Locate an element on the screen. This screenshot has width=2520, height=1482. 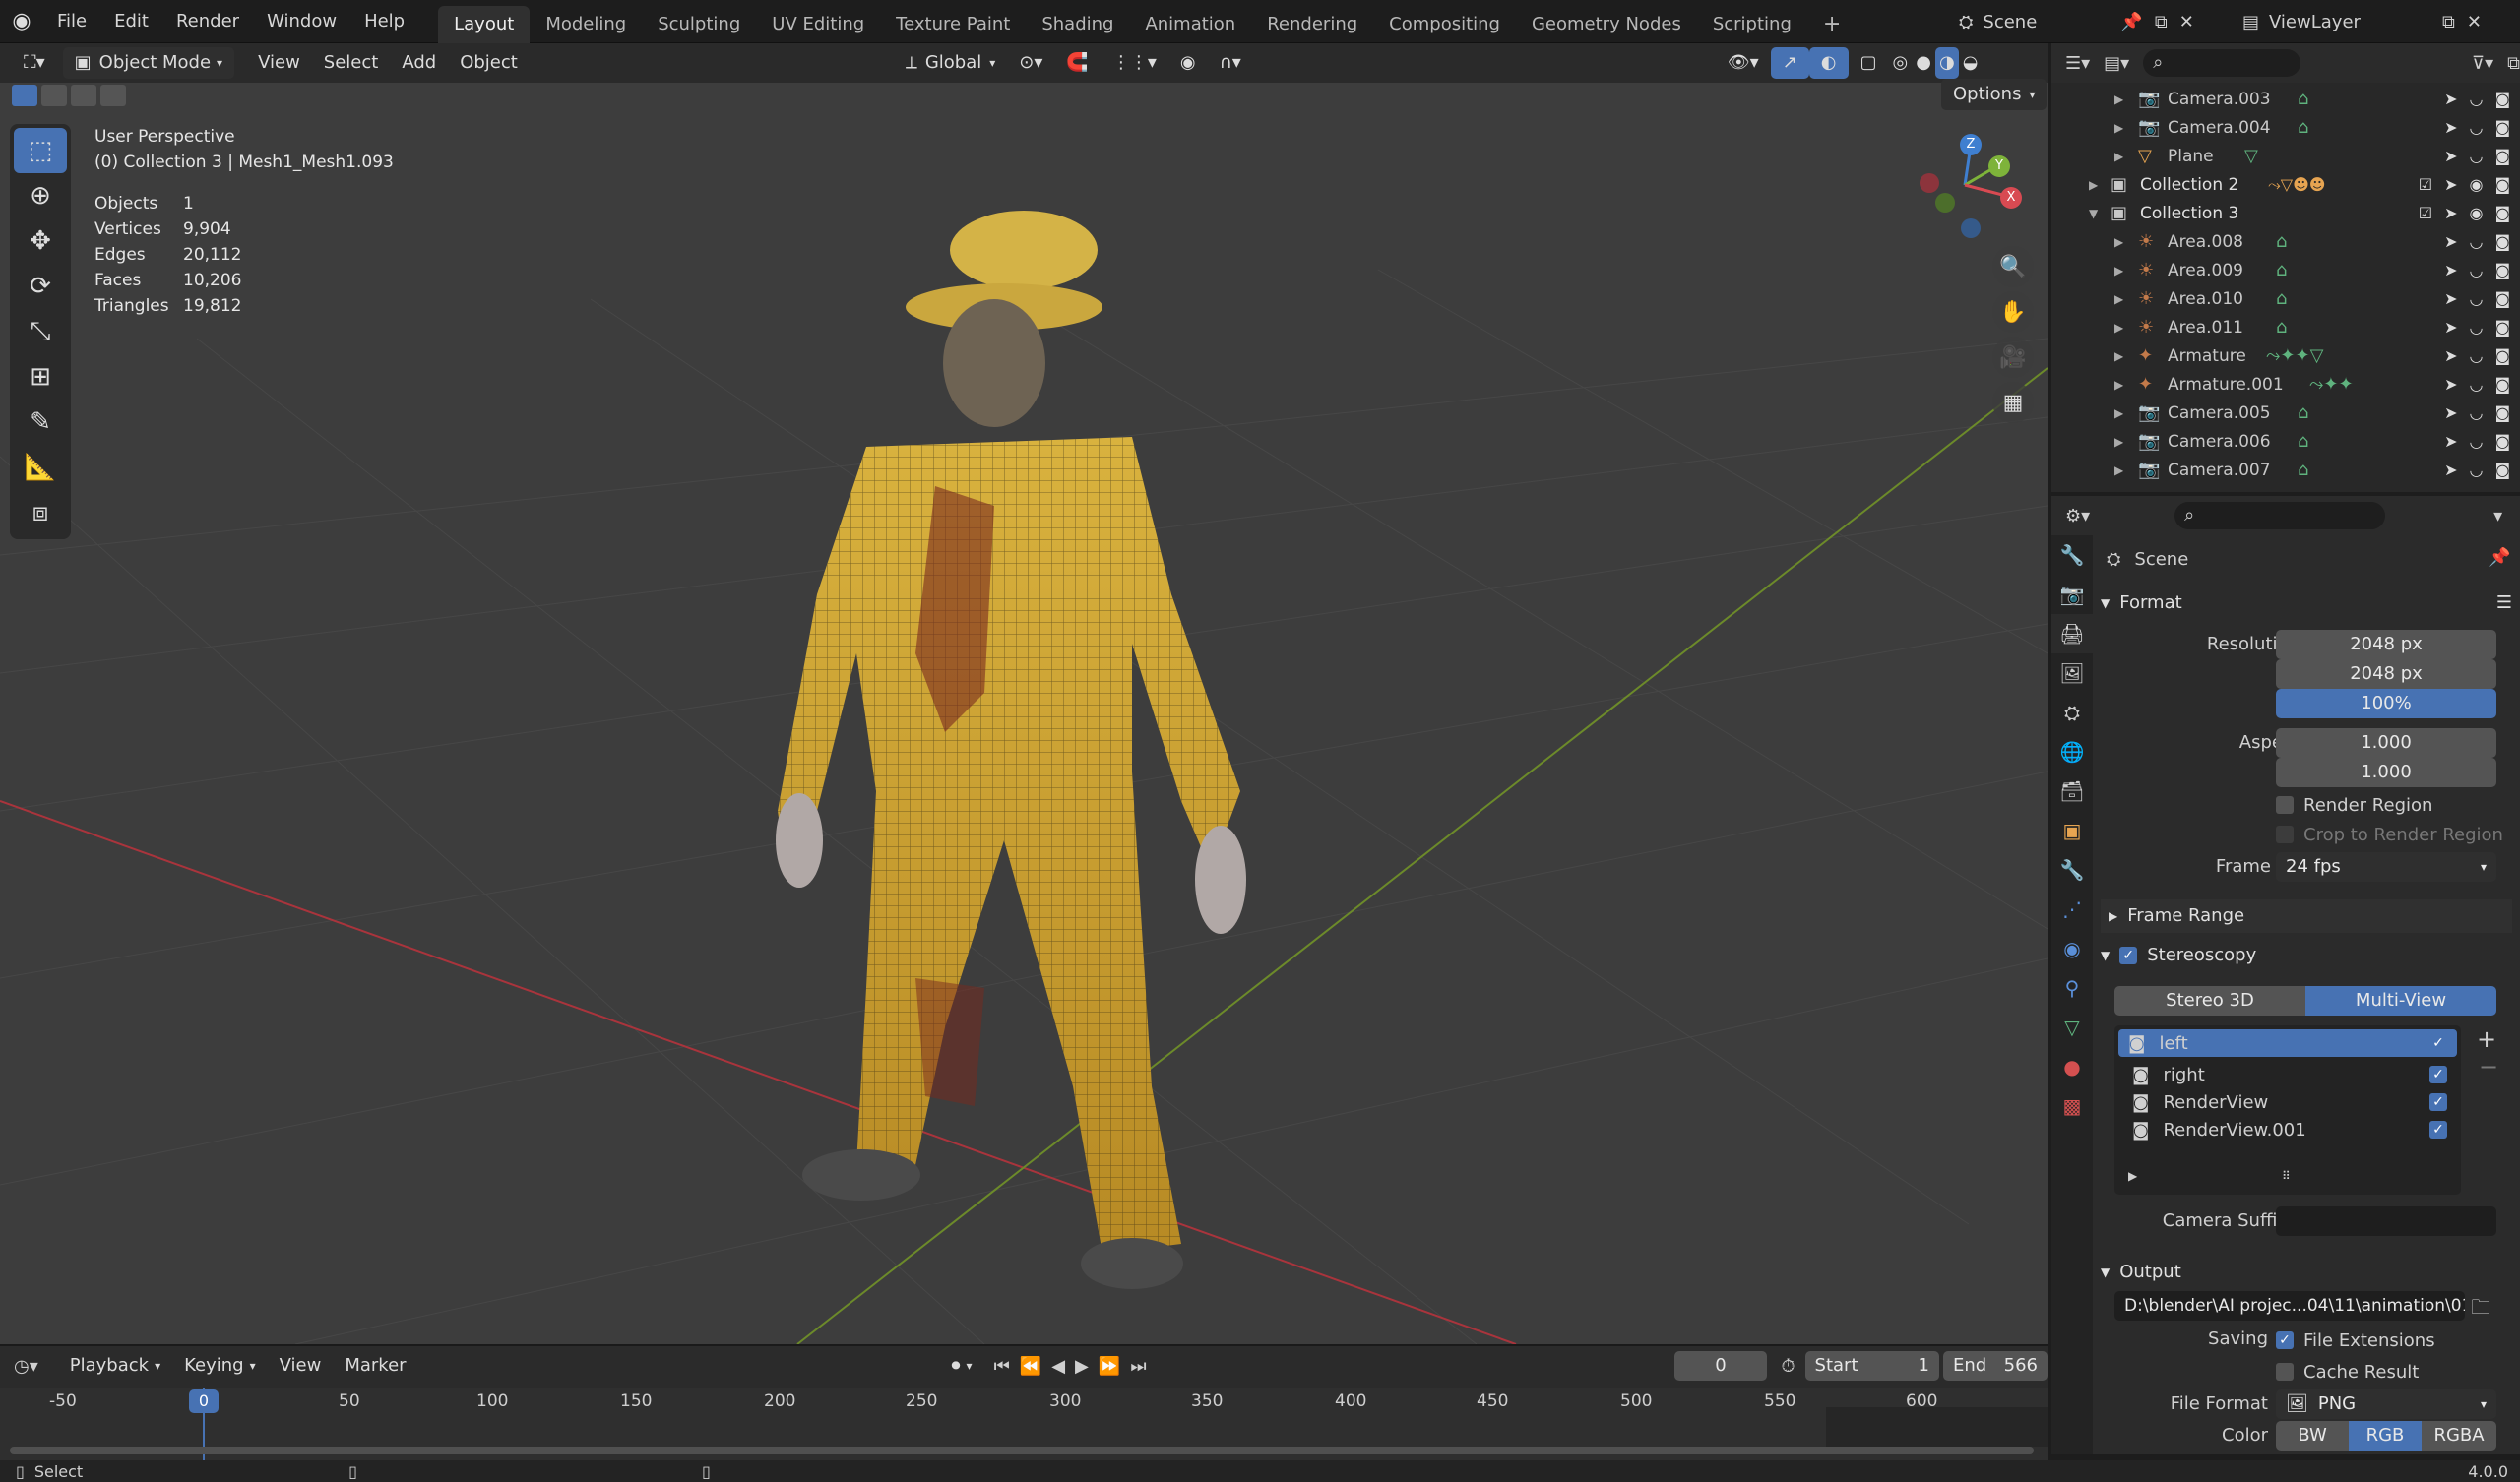
keying-menu: Keying ▾ is located at coordinates (220, 1366).